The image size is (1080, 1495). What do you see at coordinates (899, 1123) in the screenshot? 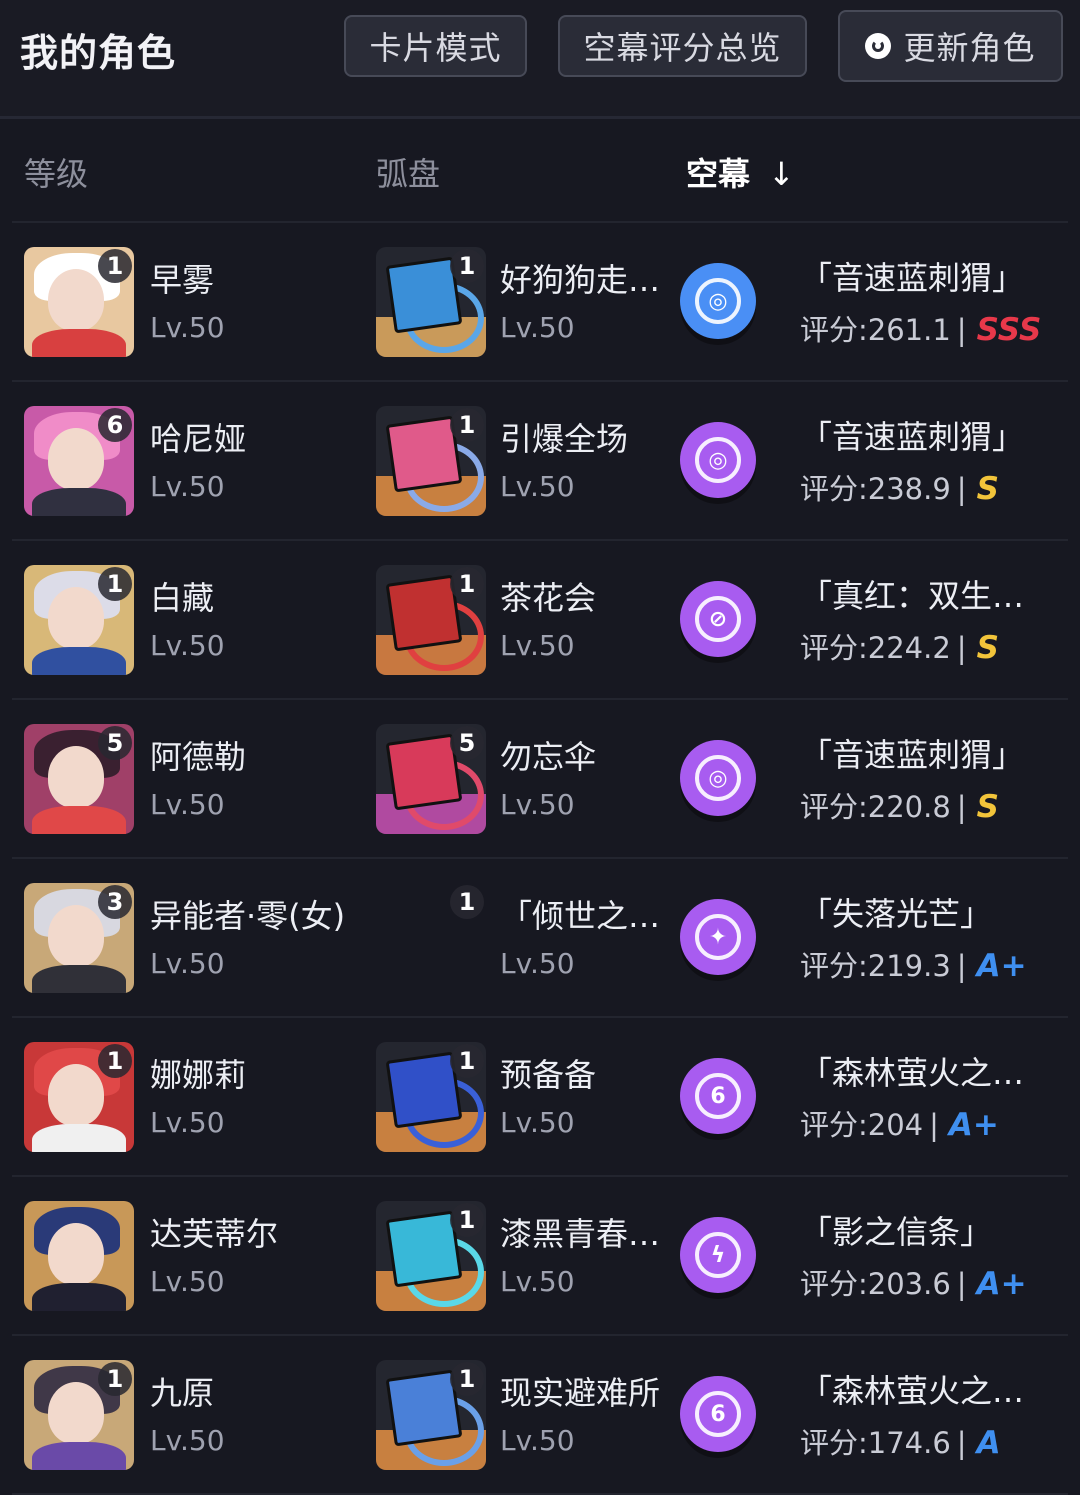
I see `score-line: 评分:204 | A+` at bounding box center [899, 1123].